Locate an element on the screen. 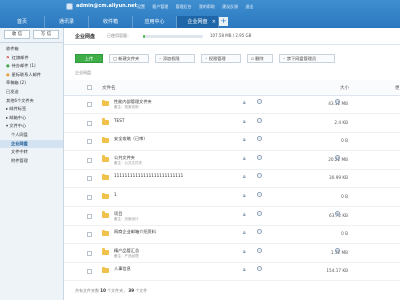 Image resolution: width=400 pixels, height=300 pixels. new-folder-button: ▢ 新建文件夹 is located at coordinates (129, 58).